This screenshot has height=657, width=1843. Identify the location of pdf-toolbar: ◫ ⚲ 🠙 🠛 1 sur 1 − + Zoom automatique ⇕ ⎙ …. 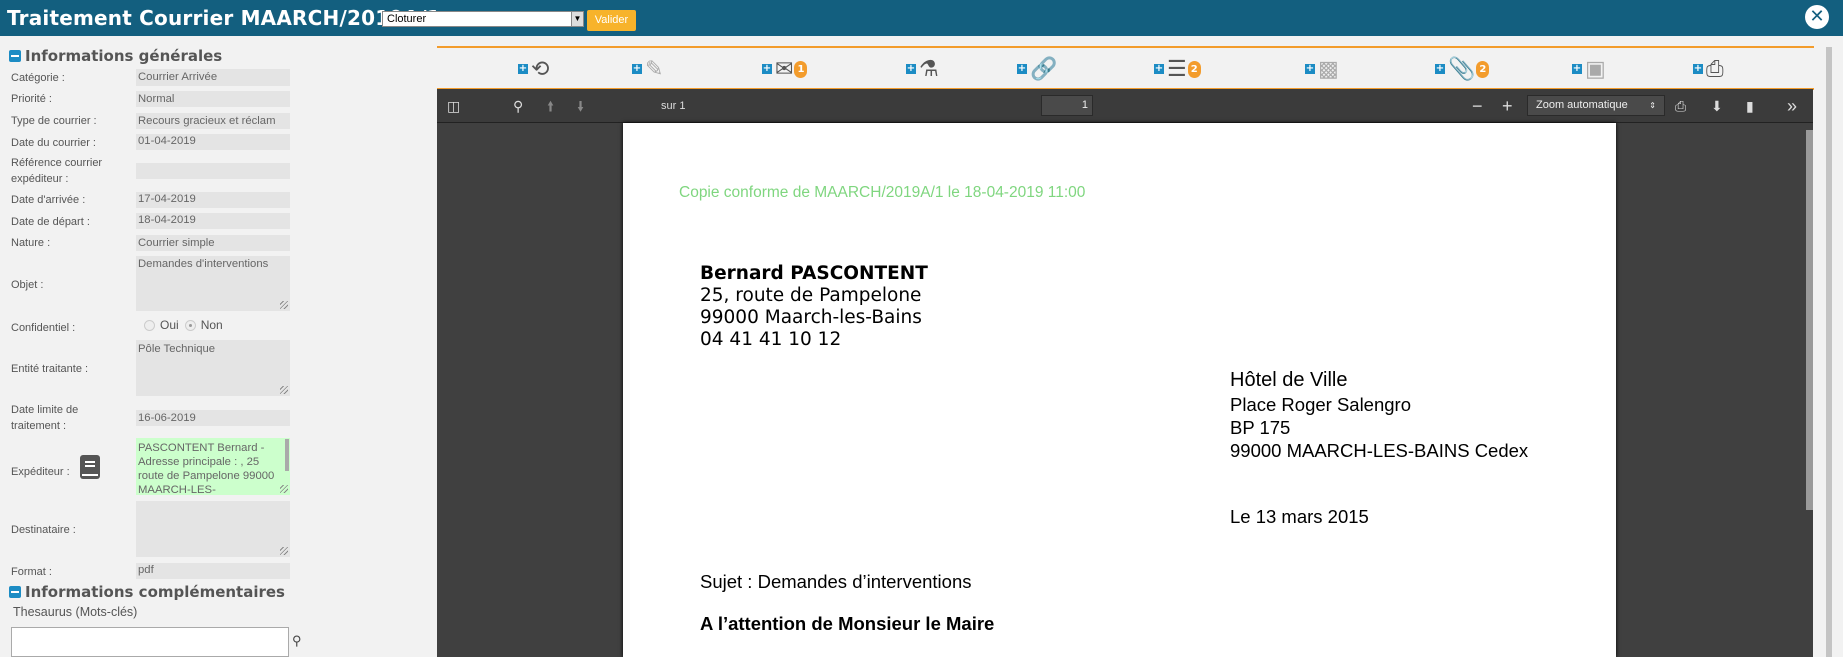
(1125, 106).